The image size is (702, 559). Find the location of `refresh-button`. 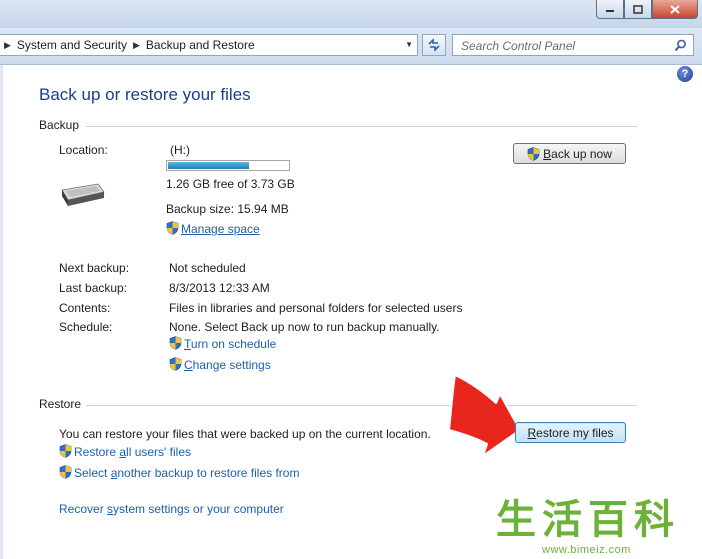

refresh-button is located at coordinates (434, 45).